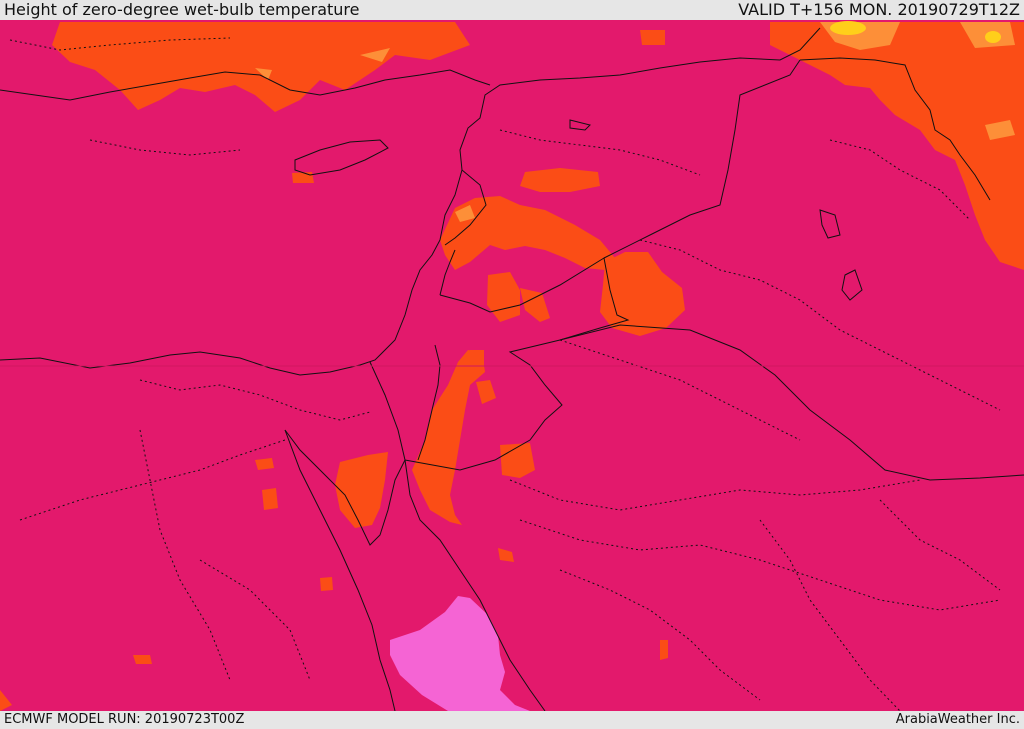 The width and height of the screenshot is (1024, 729). Describe the element at coordinates (142, 659) in the screenshot. I see `small-blob-e` at that location.